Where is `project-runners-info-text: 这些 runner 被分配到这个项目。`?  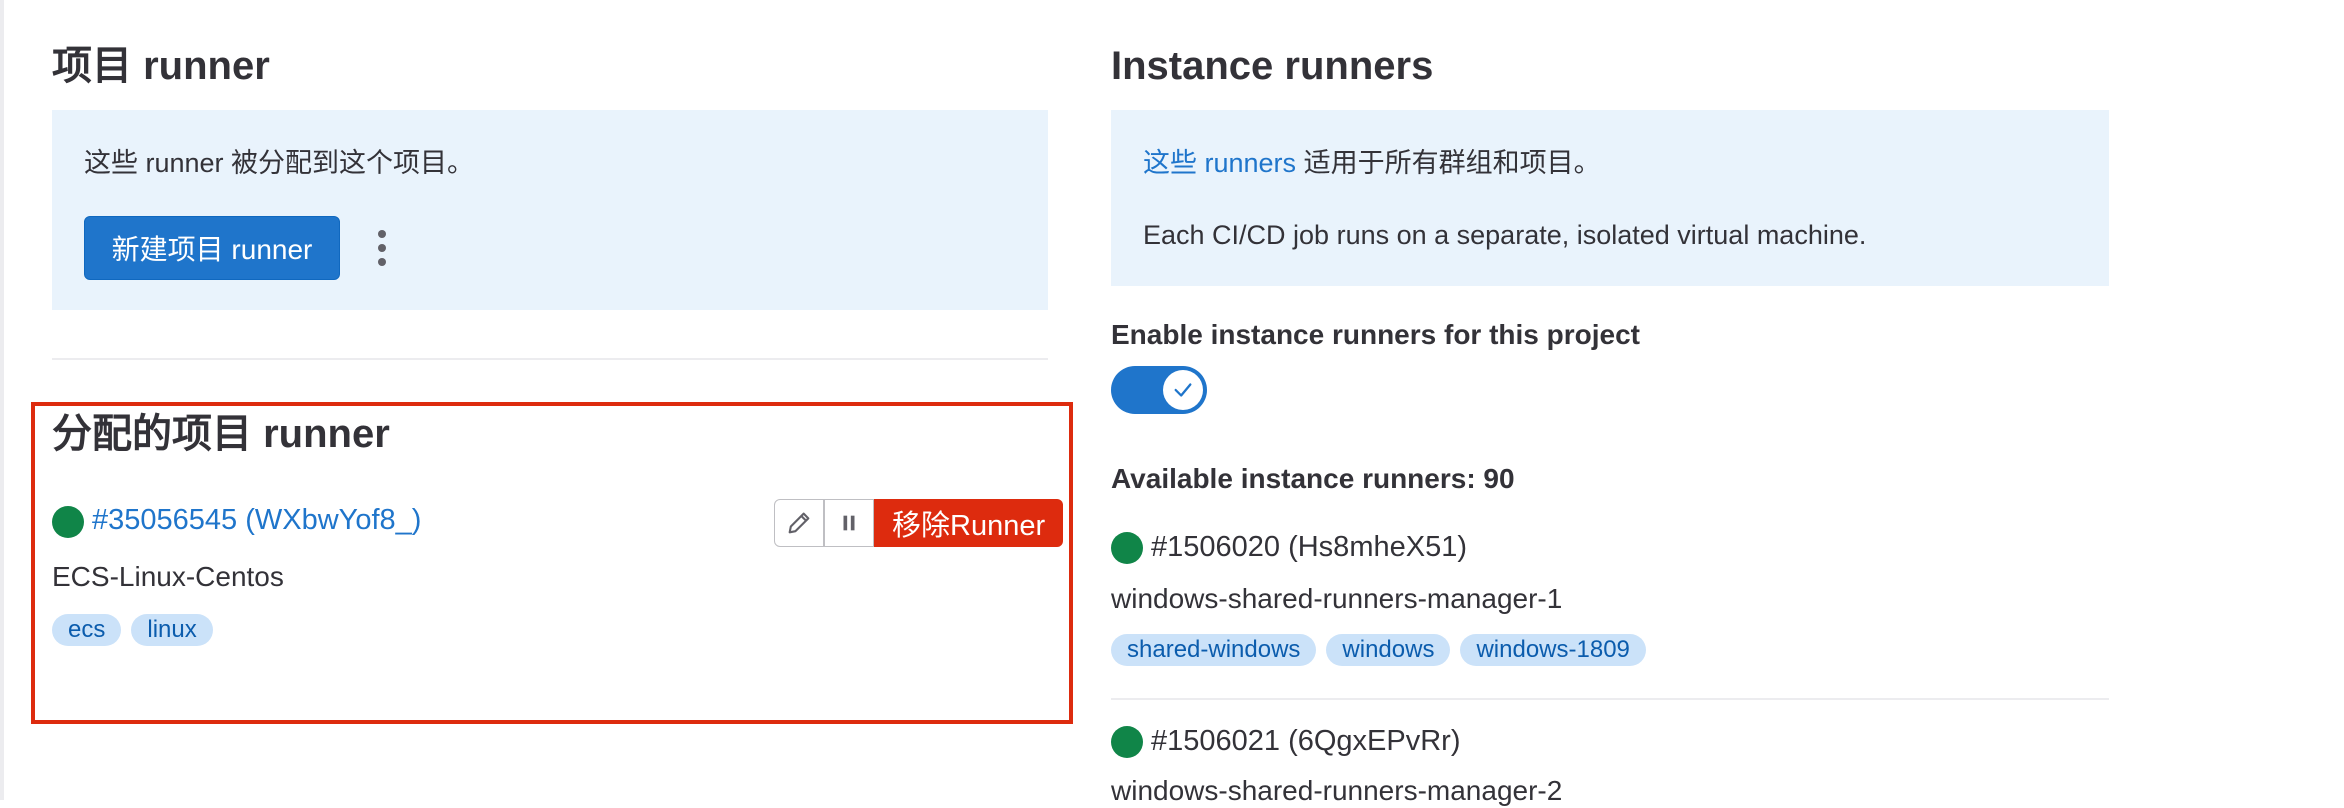
project-runners-info-text: 这些 runner 被分配到这个项目。 is located at coordinates (279, 163).